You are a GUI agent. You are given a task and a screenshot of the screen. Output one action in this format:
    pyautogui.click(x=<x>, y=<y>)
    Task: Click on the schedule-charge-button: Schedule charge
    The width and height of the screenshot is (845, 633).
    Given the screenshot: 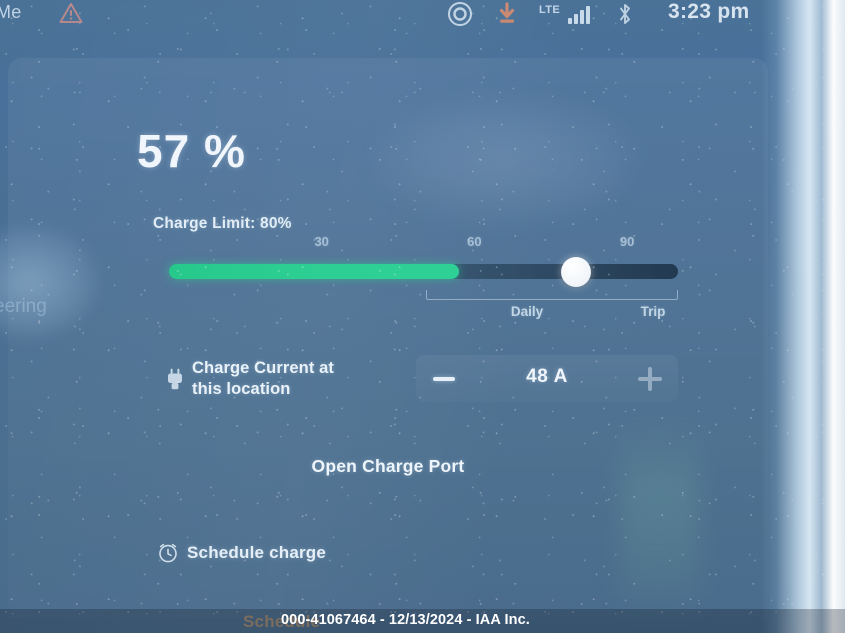 What is the action you would take?
    pyautogui.click(x=242, y=553)
    